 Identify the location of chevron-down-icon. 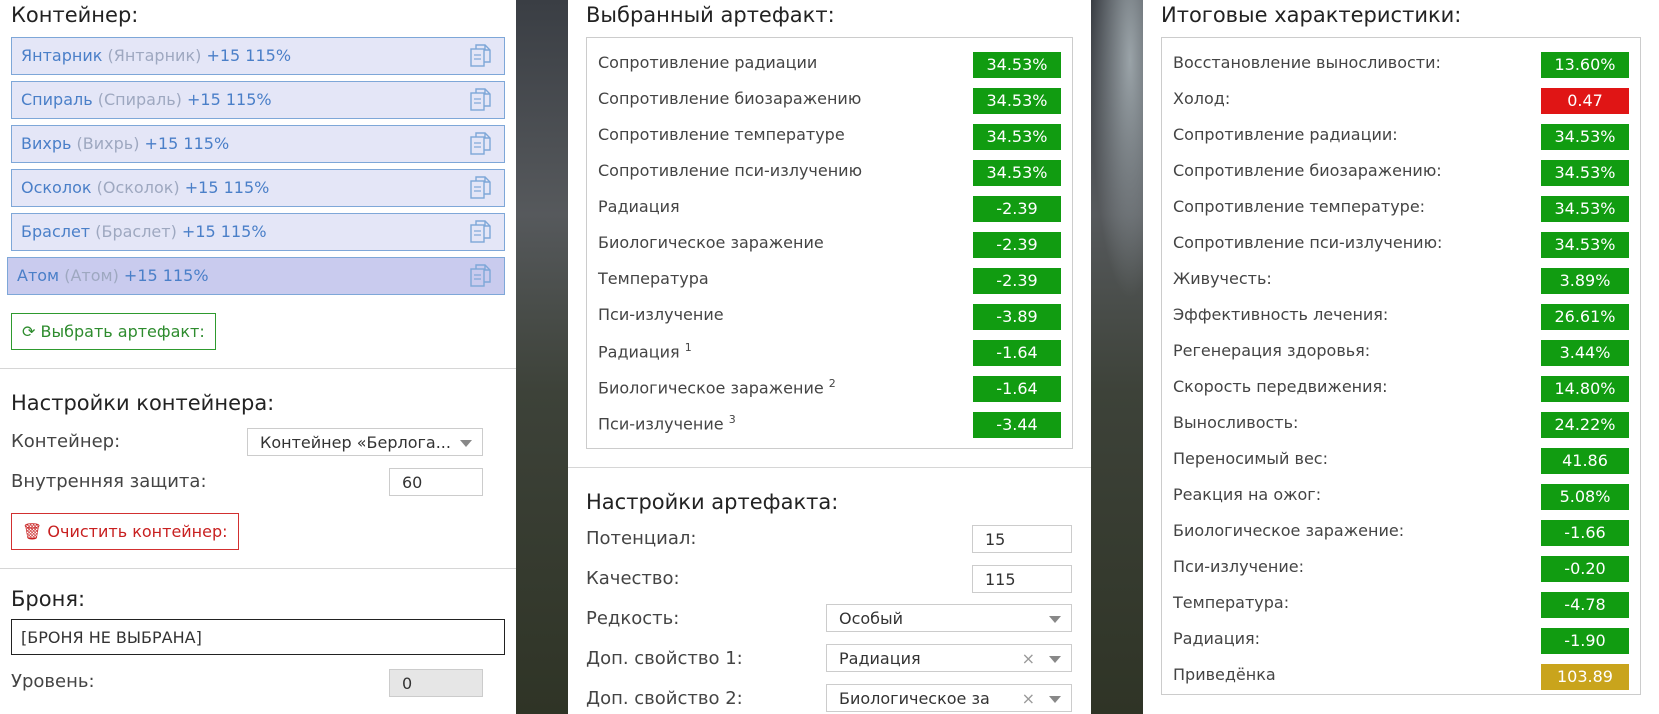
(1055, 699).